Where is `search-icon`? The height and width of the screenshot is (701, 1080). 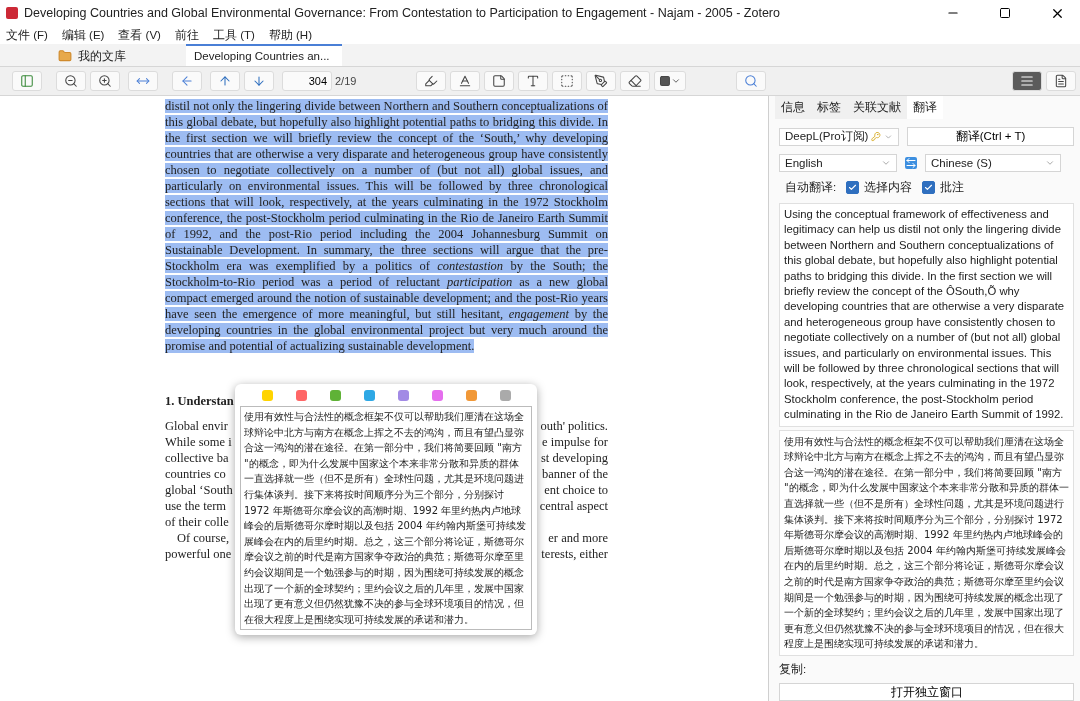
search-icon is located at coordinates (751, 81).